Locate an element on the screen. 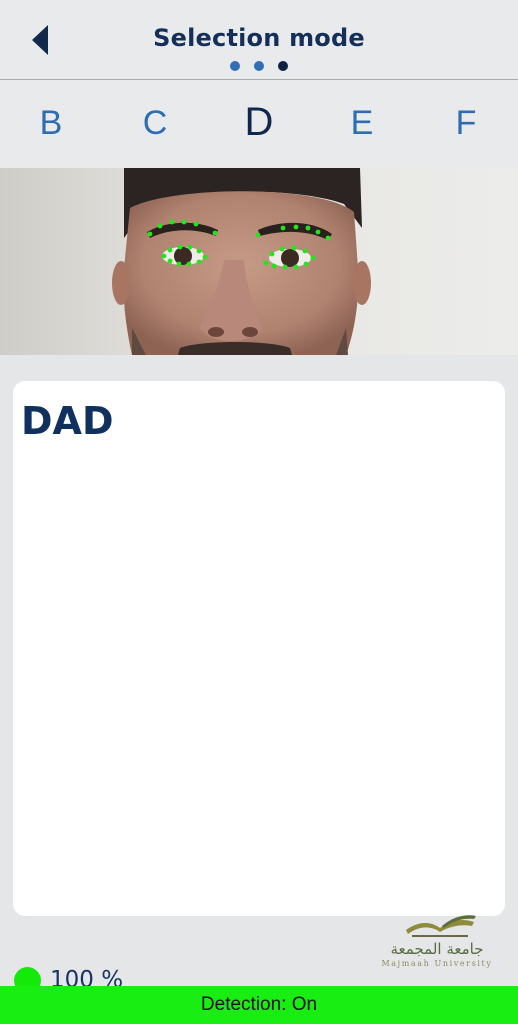 This screenshot has width=518, height=1024. letter-option-e: E is located at coordinates (362, 123).